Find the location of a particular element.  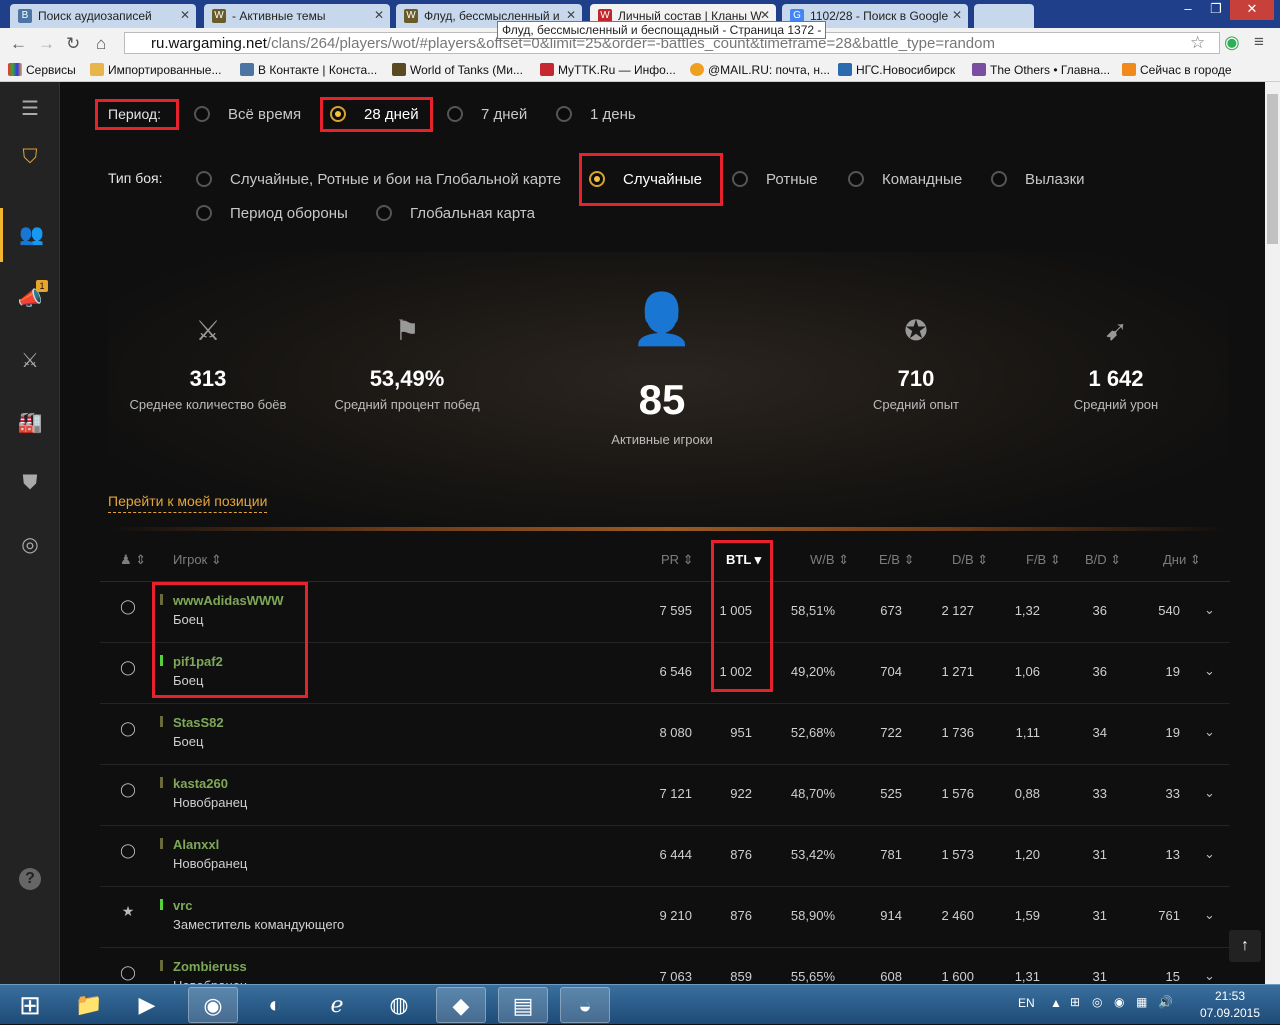

go-to-my-position-link: Перейти к моей позиции is located at coordinates (188, 503).